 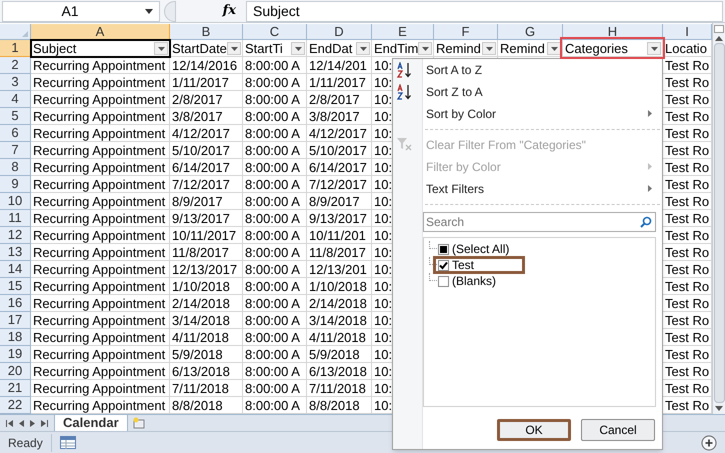 What do you see at coordinates (100, 32) in the screenshot?
I see `column-header: A` at bounding box center [100, 32].